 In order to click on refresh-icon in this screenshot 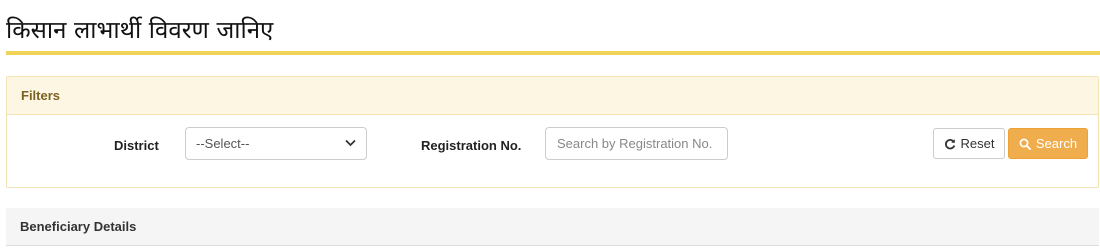, I will do `click(950, 143)`.